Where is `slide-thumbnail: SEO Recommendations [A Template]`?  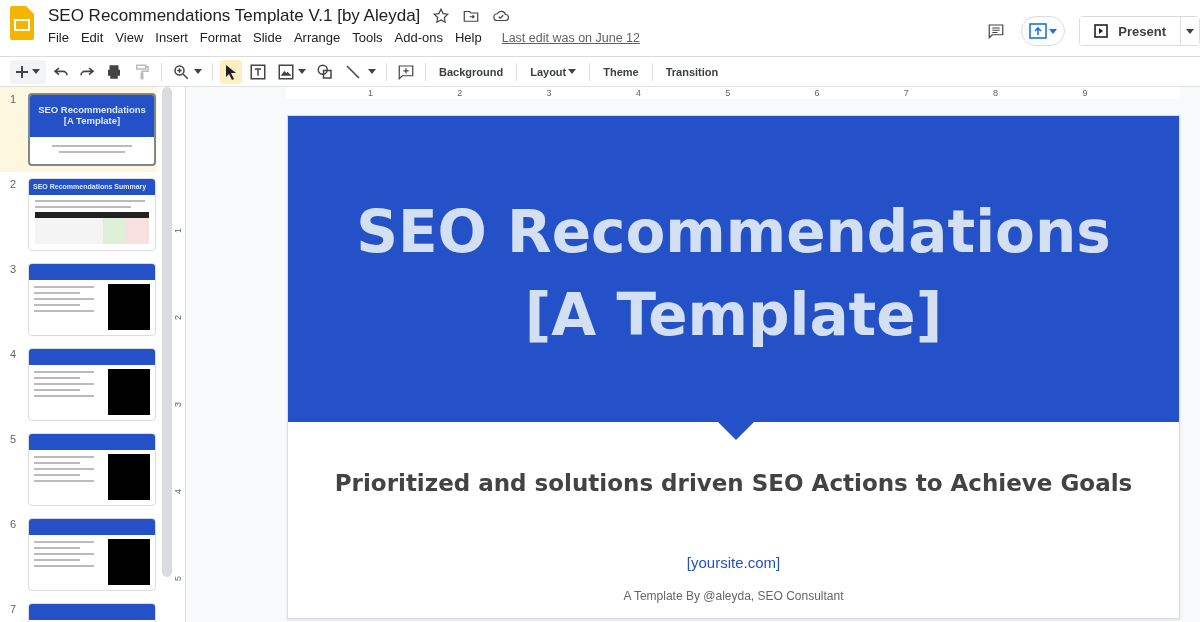
slide-thumbnail: SEO Recommendations [A Template] is located at coordinates (92, 129).